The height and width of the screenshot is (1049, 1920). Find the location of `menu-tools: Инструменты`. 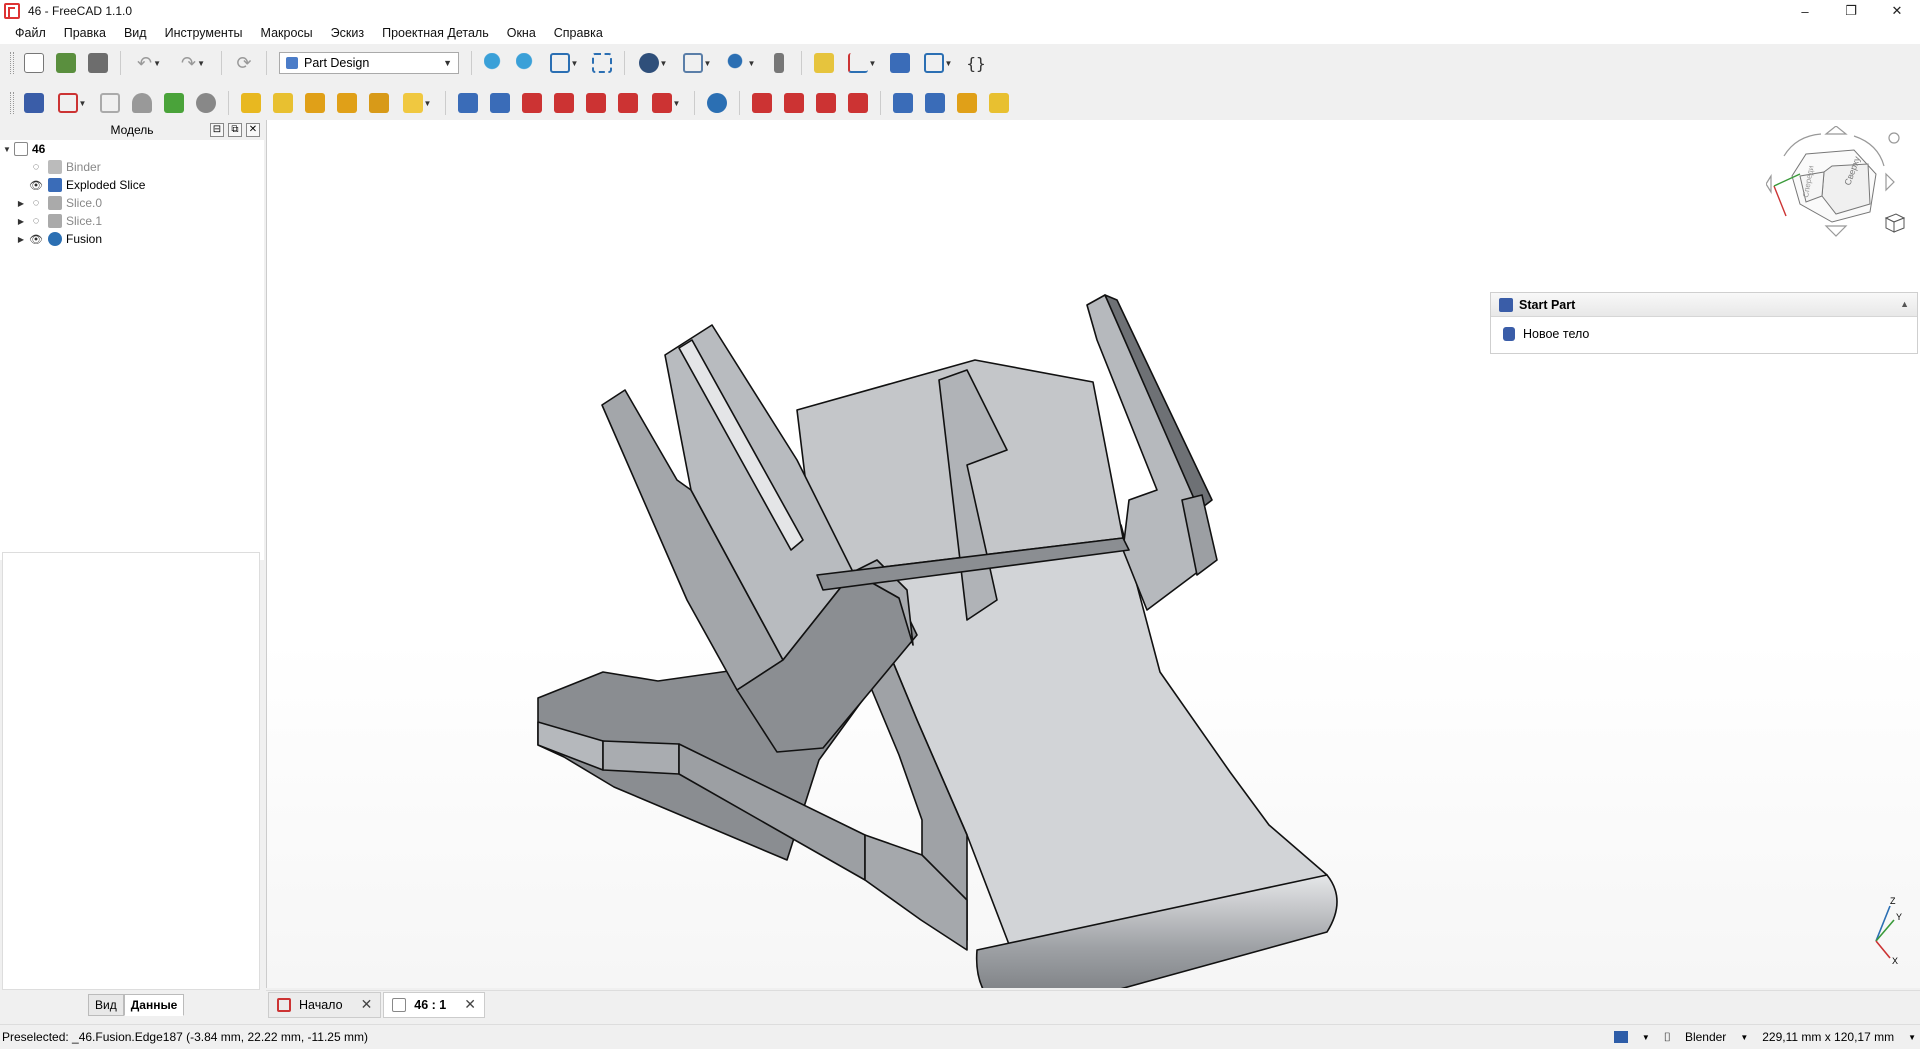

menu-tools: Инструменты is located at coordinates (204, 33).